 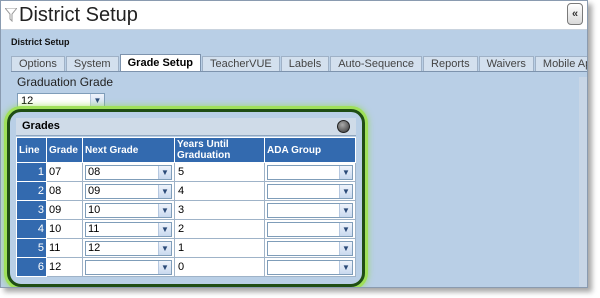 What do you see at coordinates (31, 267) in the screenshot?
I see `line-number: 6` at bounding box center [31, 267].